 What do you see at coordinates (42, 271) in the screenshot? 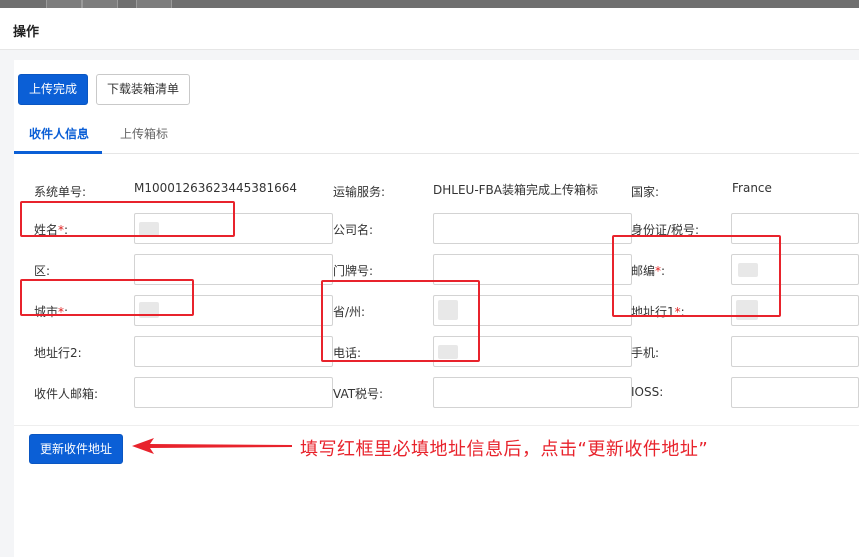
I see `district-label: 区:` at bounding box center [42, 271].